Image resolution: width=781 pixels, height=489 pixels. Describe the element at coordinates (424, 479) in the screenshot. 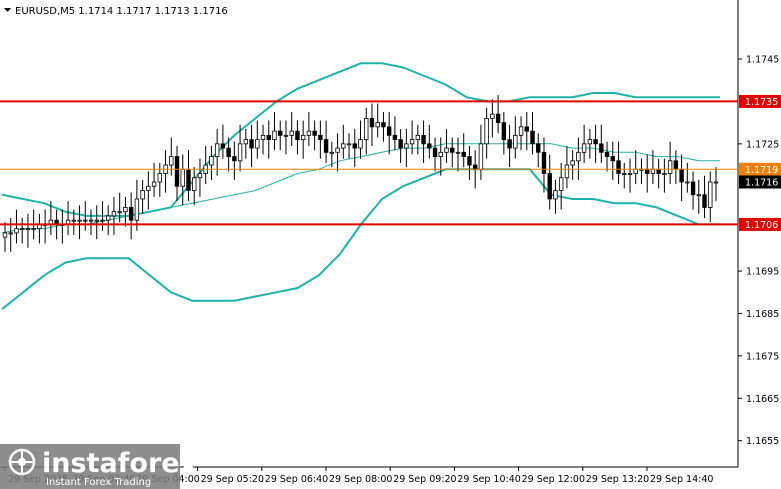

I see `x-tick-label: 29 Sep 09:20` at that location.